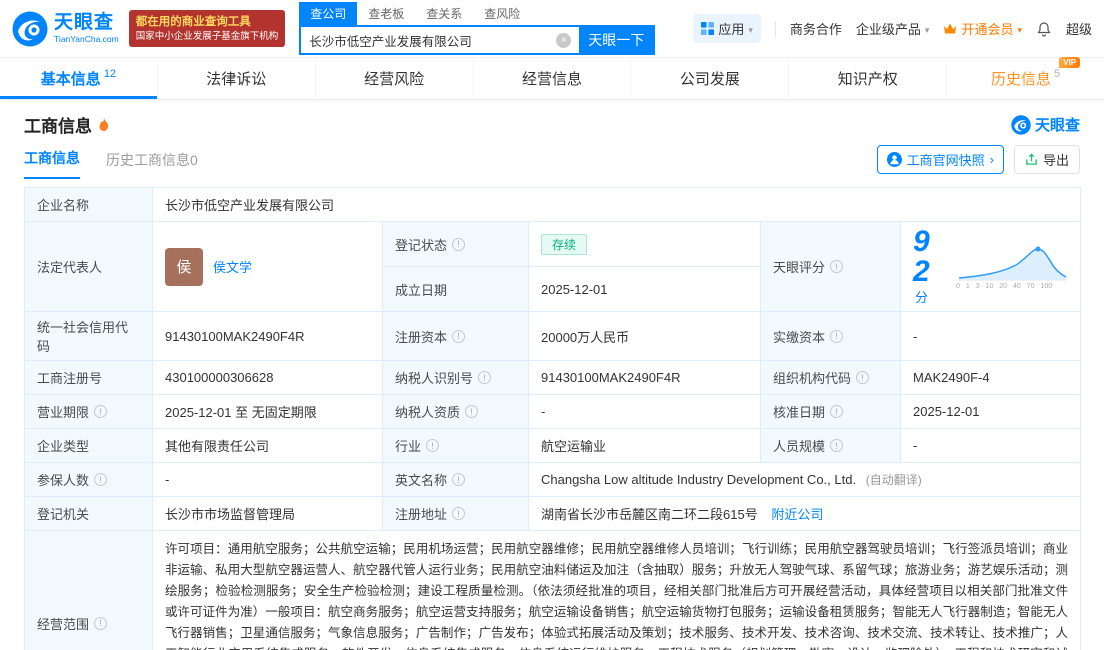 This screenshot has width=1104, height=650. I want to click on table-row: 法定代表人 侯 侯文学 登记状态 存续 天眼评分 92分, so click(553, 266).